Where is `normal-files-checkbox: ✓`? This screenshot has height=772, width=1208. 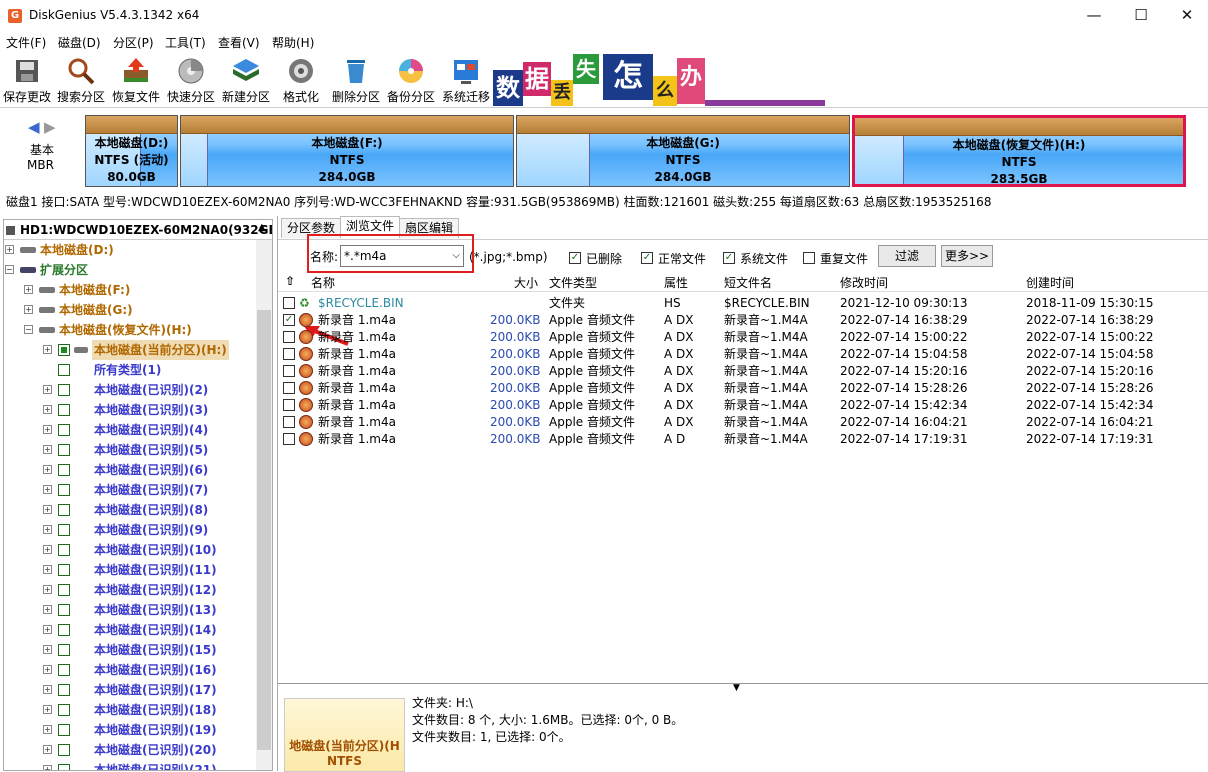
normal-files-checkbox: ✓ is located at coordinates (647, 258).